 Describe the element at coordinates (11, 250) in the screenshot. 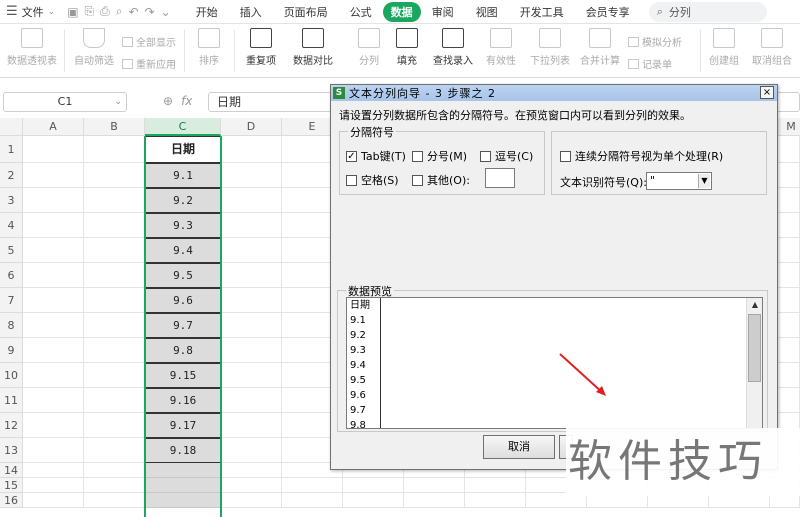

I see `row-header: 5` at that location.